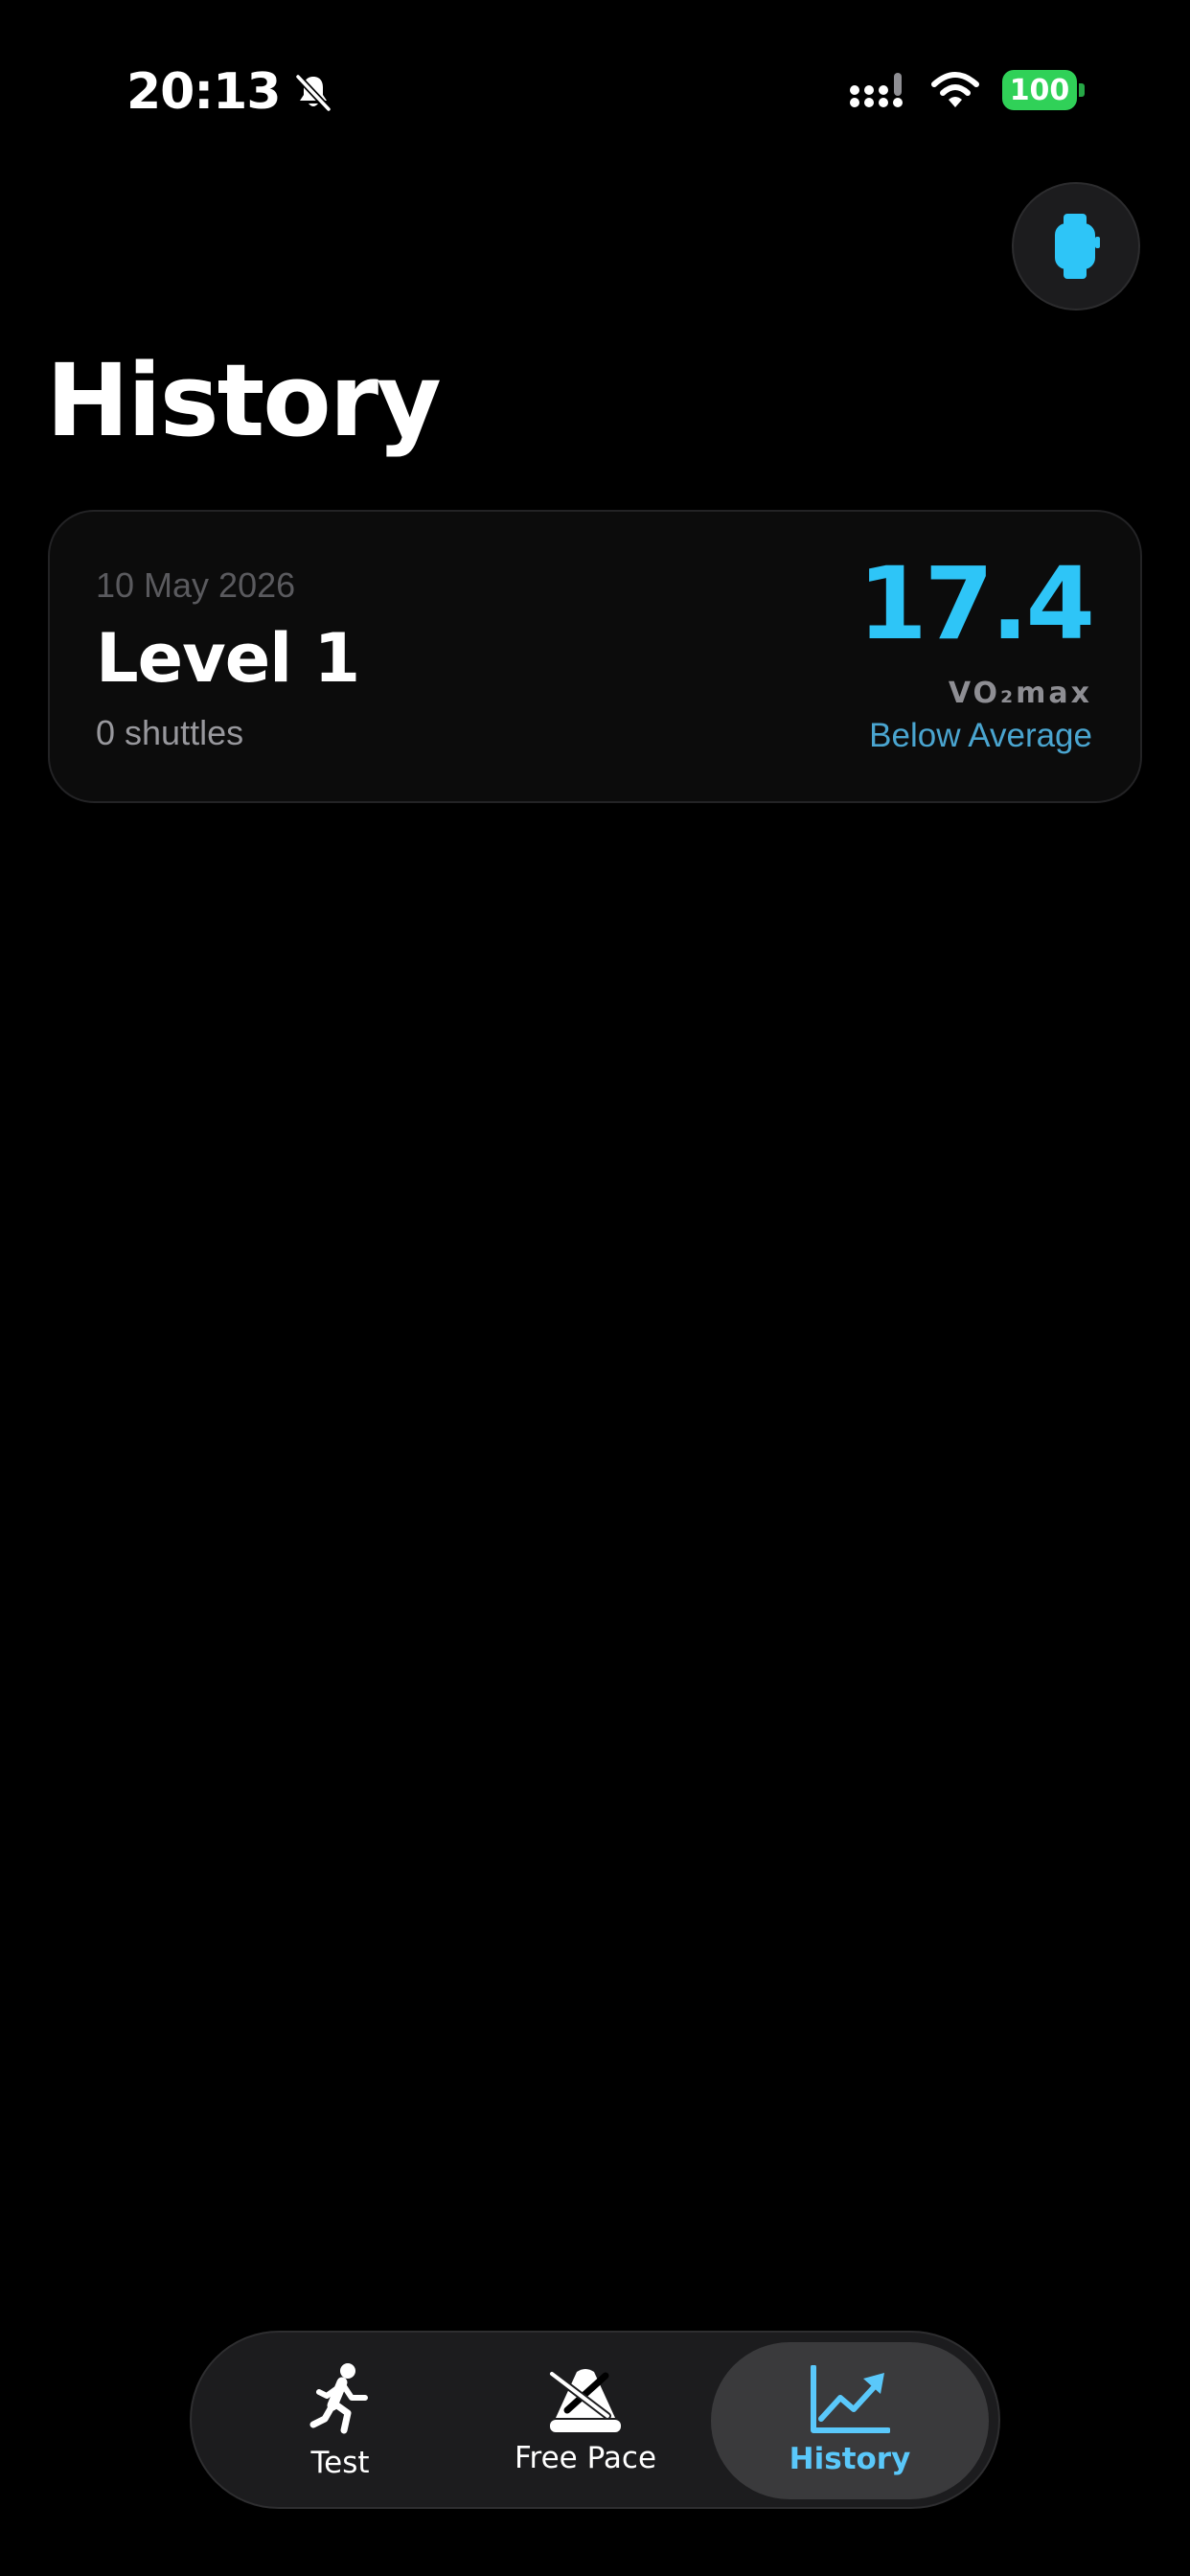 The height and width of the screenshot is (2576, 1190). Describe the element at coordinates (339, 2398) in the screenshot. I see `figure-run-icon` at that location.